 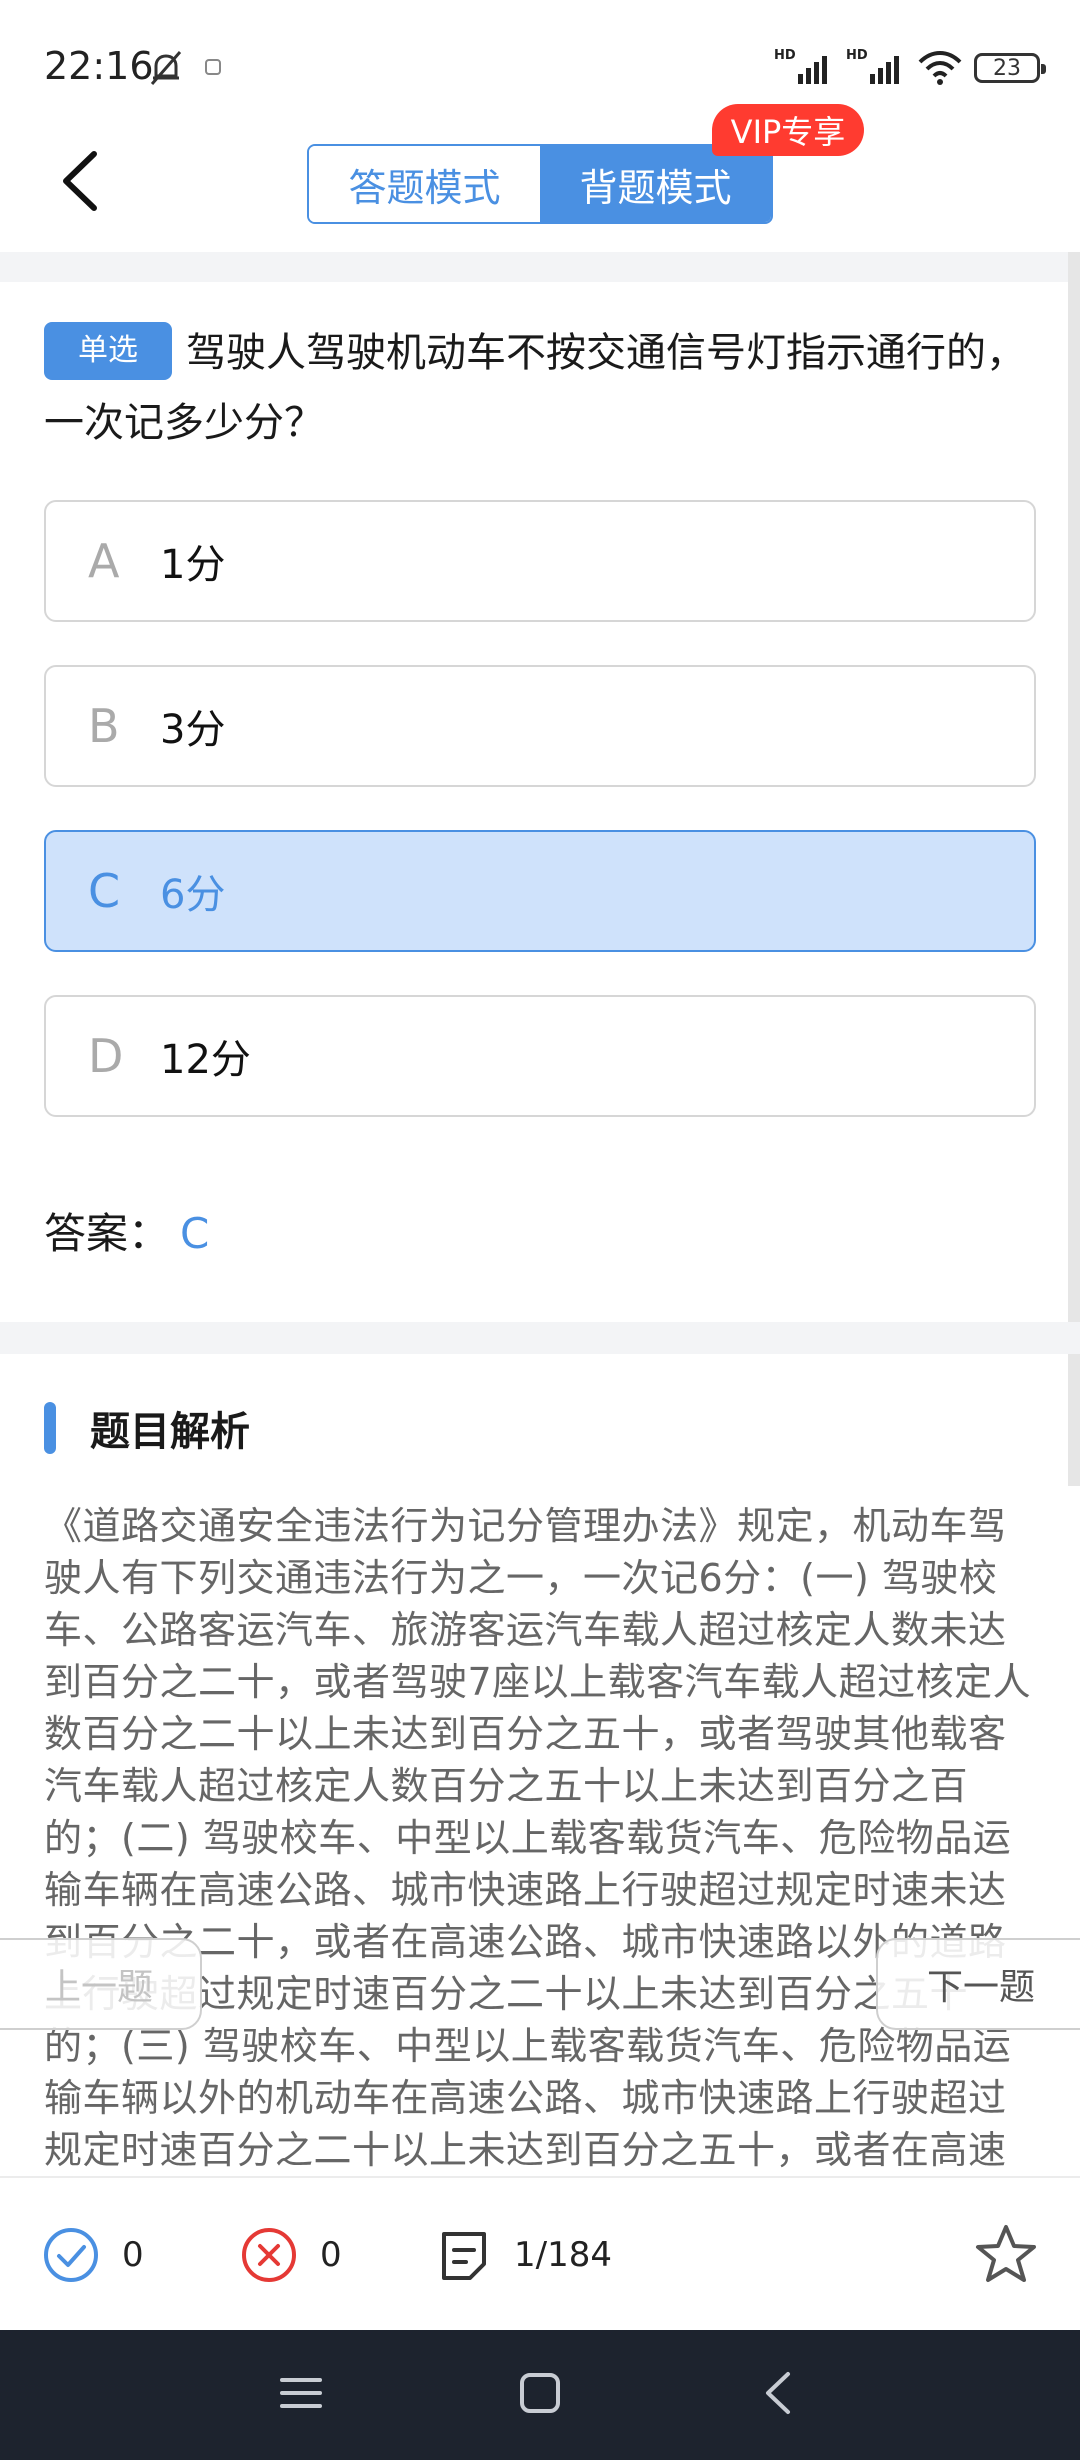 What do you see at coordinates (104, 726) in the screenshot?
I see `option-letter: B` at bounding box center [104, 726].